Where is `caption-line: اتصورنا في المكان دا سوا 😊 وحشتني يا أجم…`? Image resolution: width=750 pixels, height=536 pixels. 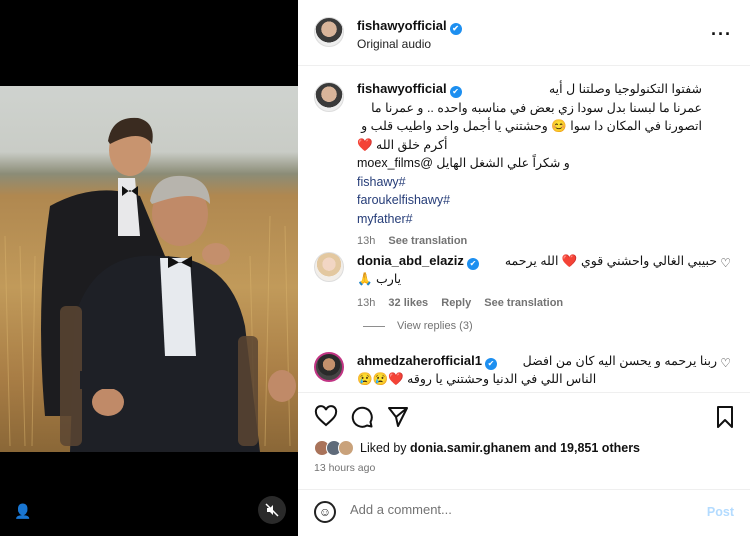
caption-line: اتصورنا في المكان دا سوا 😊 وحشتني يا أجم… is located at coordinates (531, 126).